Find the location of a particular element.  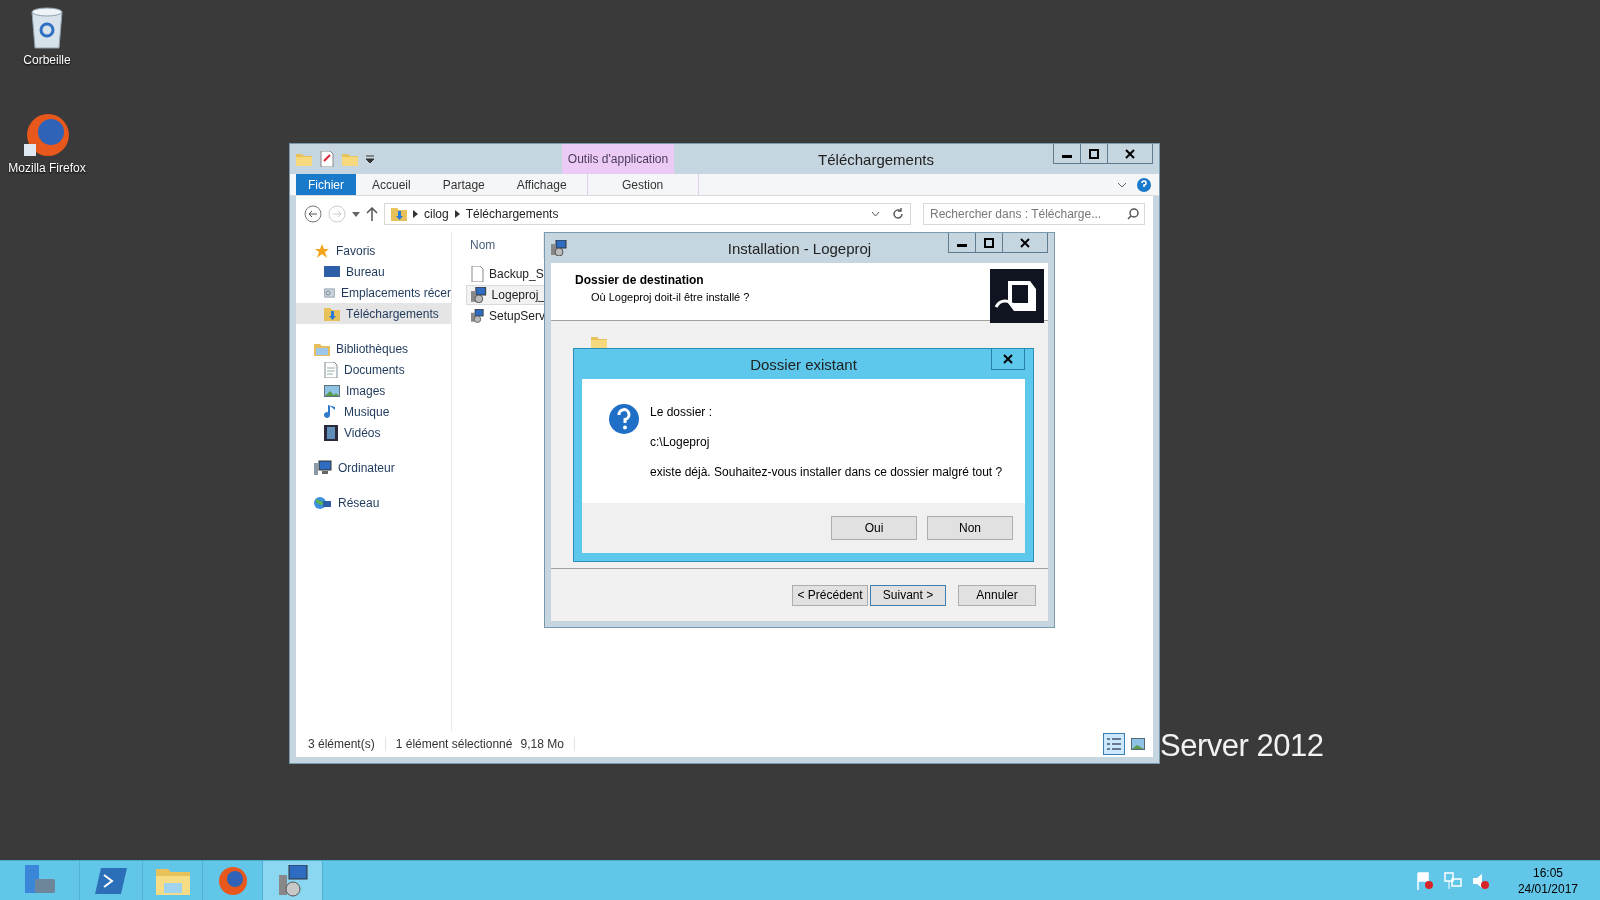

clock-date: 24/01/2017 is located at coordinates (1547, 888).